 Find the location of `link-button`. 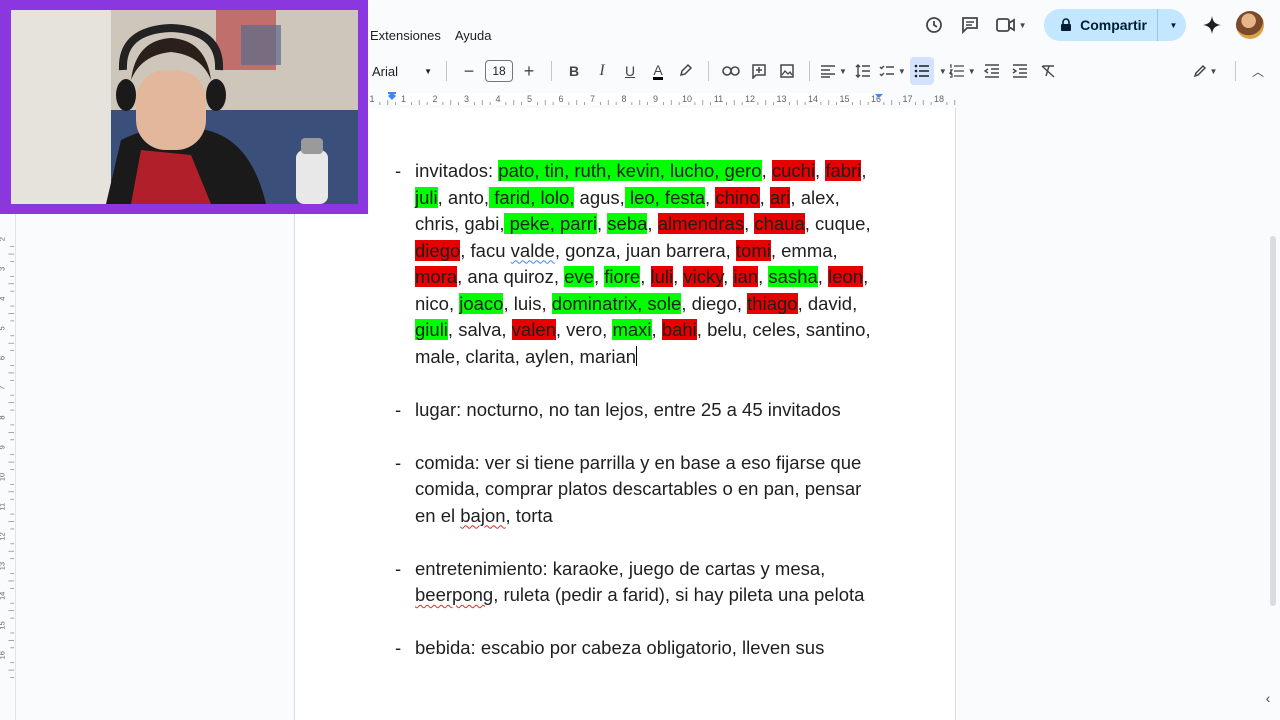

link-button is located at coordinates (731, 71).